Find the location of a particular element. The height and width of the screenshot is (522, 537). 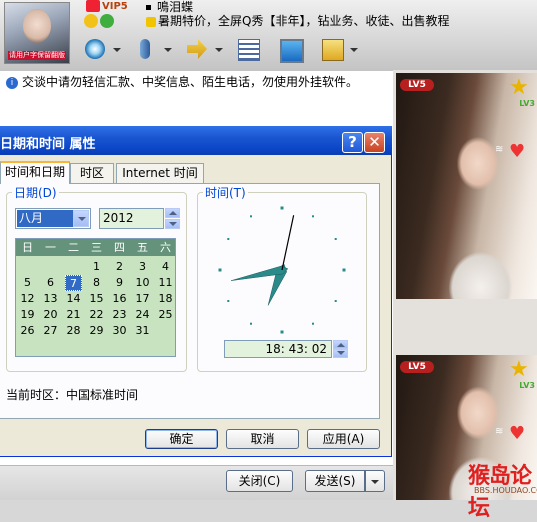

safety-notice: i 交谈中请勿轻信汇款、中奖信息、陌生电话，勿使用外挂软件。 is located at coordinates (196, 82).